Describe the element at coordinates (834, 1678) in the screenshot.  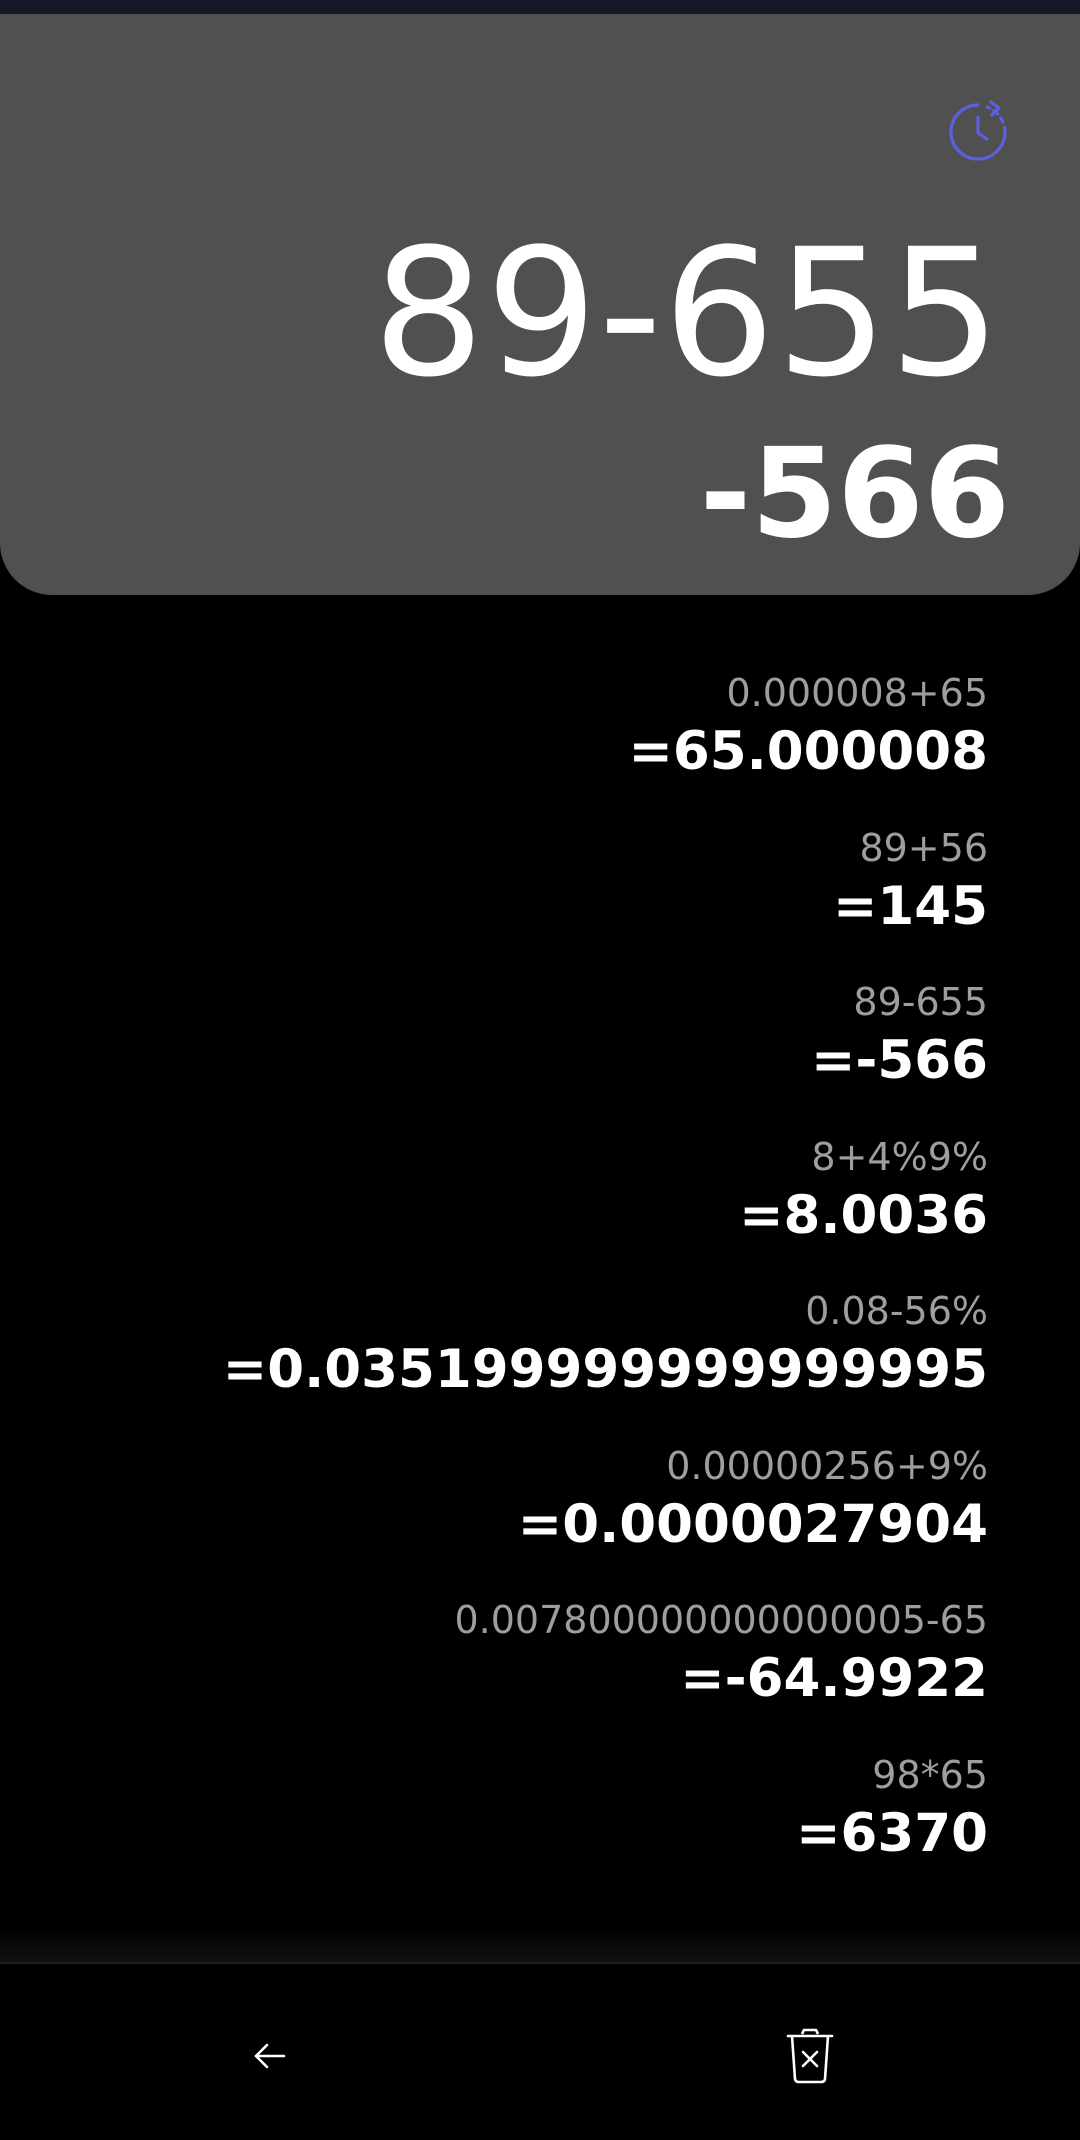
I see `history-result: =-64.9922` at that location.